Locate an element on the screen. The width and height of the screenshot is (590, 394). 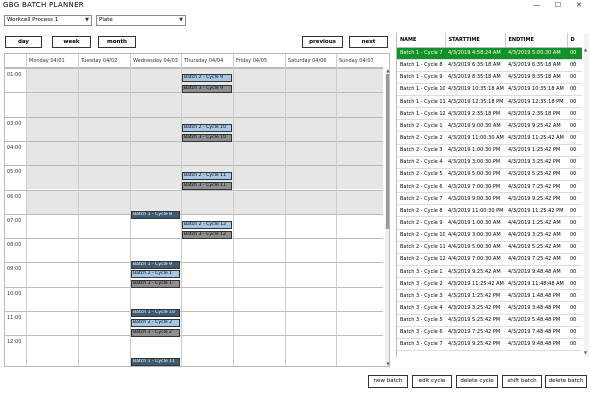
table-header: NAME STARTTIME ENDTIME D is located at coordinates (489, 40).